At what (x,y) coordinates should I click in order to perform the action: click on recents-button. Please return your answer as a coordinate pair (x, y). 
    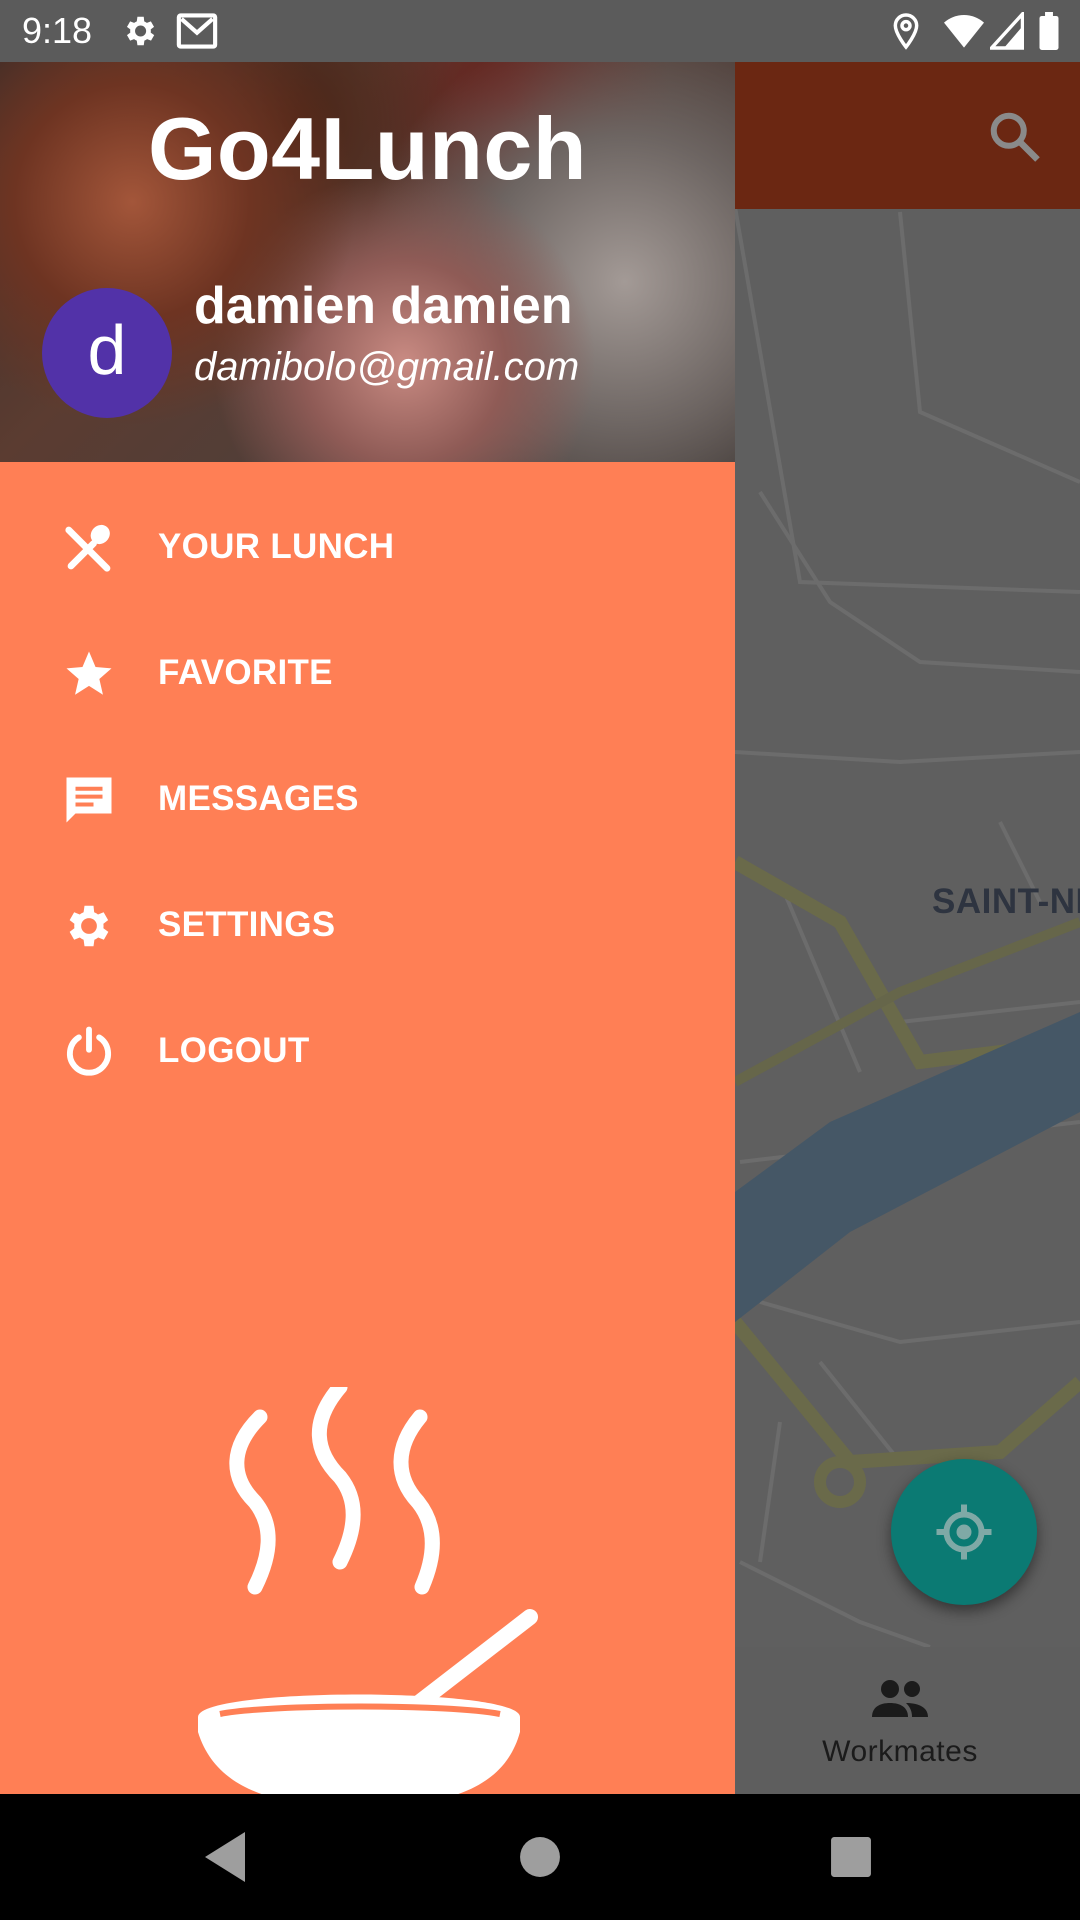
    Looking at the image, I should click on (851, 1859).